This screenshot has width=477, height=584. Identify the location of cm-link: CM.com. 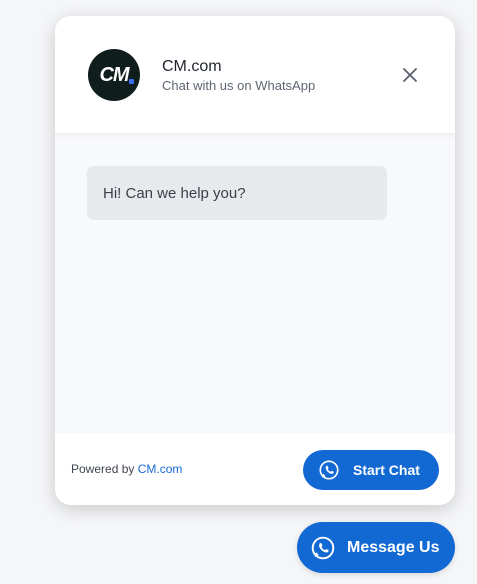
(160, 469).